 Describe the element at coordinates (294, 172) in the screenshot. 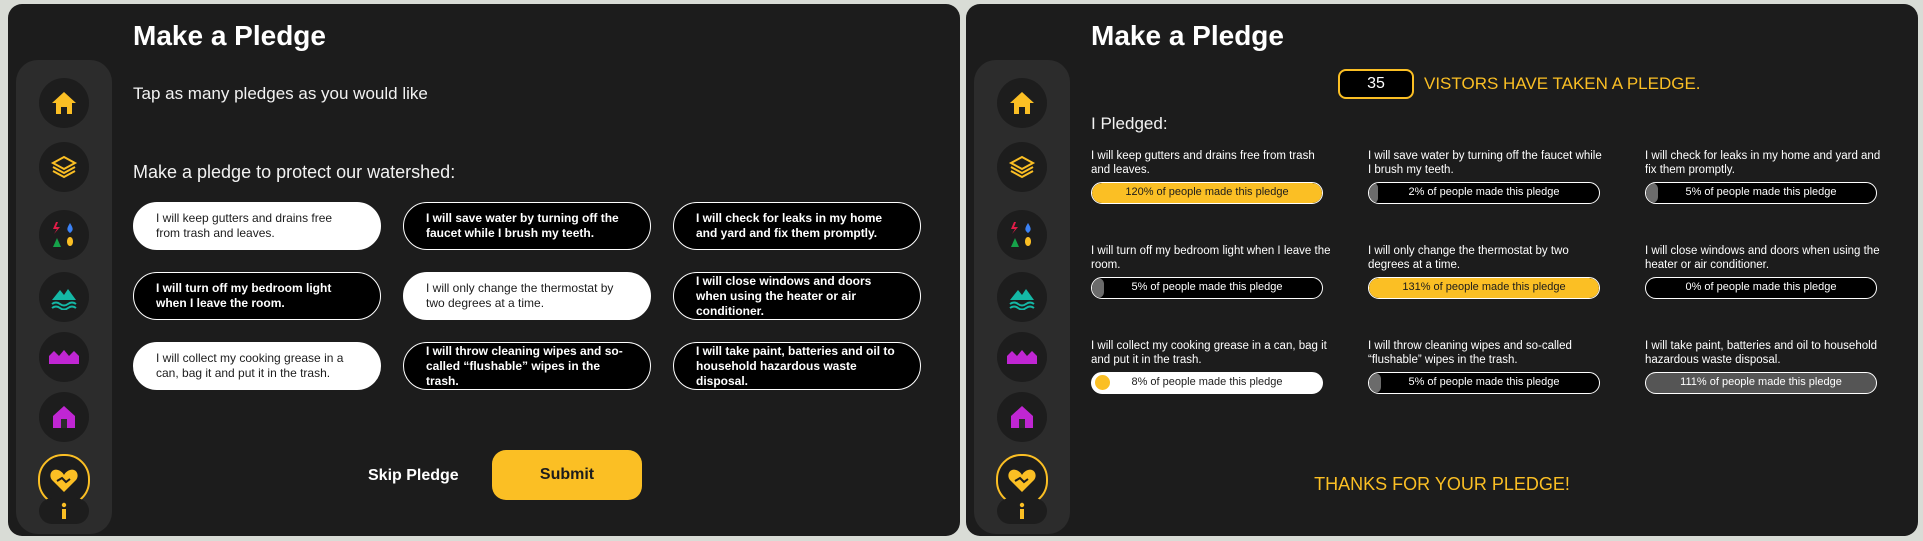

I see `pledge-prompt: Make a pledge to protect our watershed:` at that location.